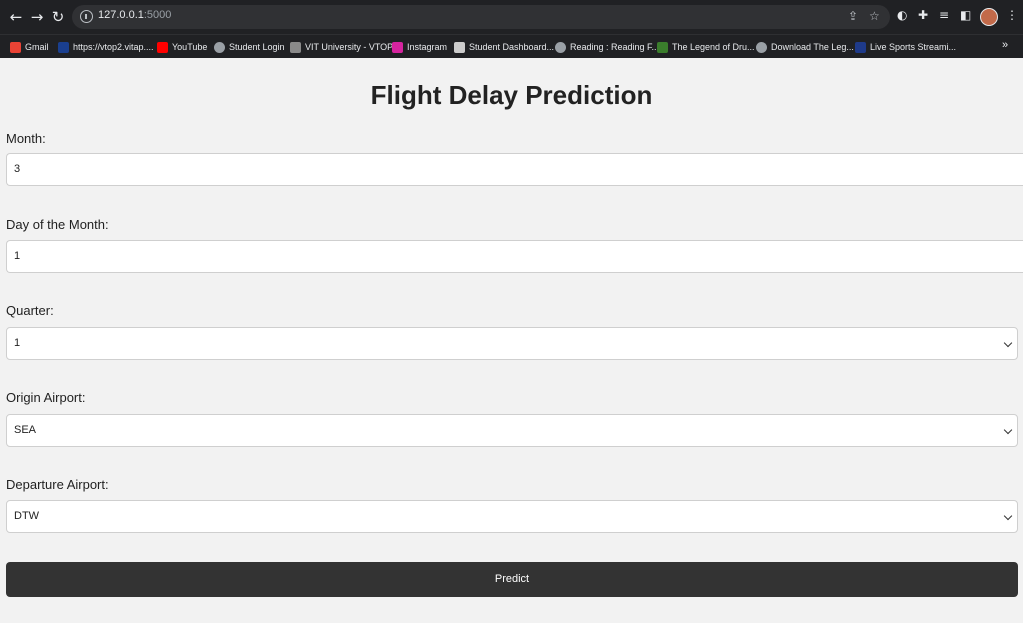  What do you see at coordinates (25, 430) in the screenshot?
I see `origin-value: SEA` at bounding box center [25, 430].